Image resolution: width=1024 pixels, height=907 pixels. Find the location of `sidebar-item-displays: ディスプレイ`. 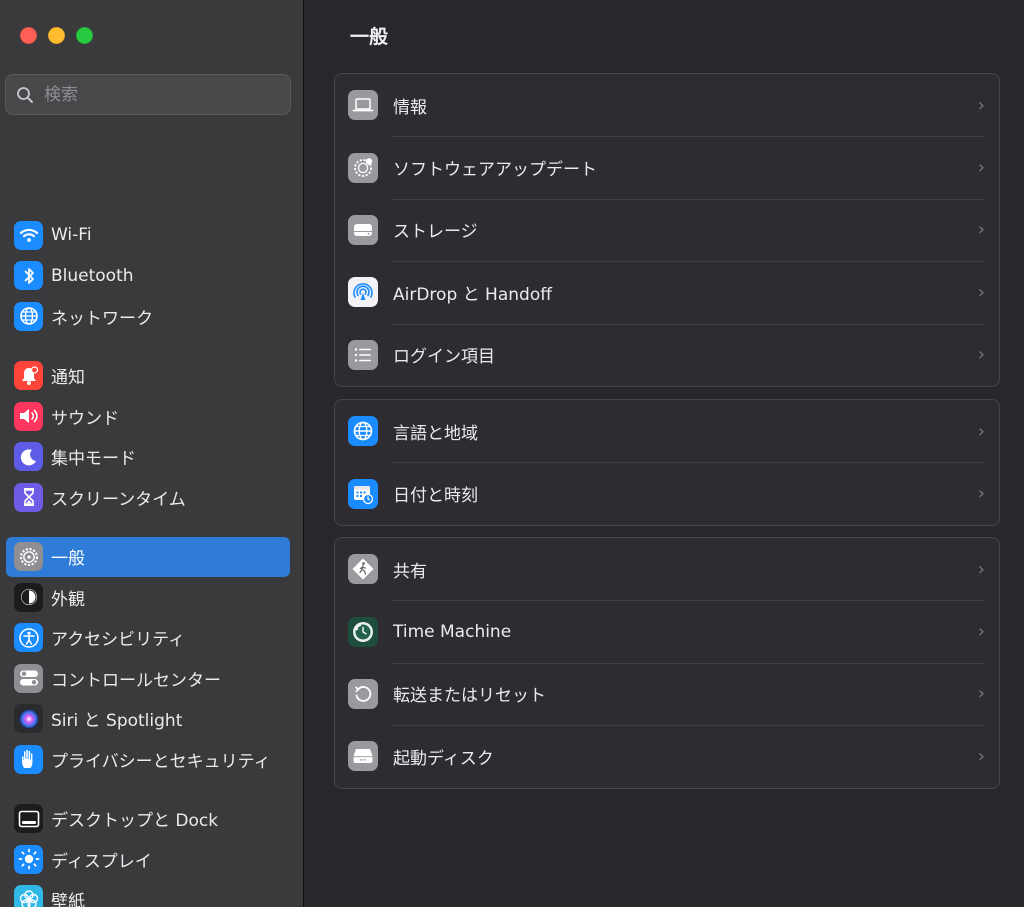

sidebar-item-displays: ディスプレイ is located at coordinates (148, 859).